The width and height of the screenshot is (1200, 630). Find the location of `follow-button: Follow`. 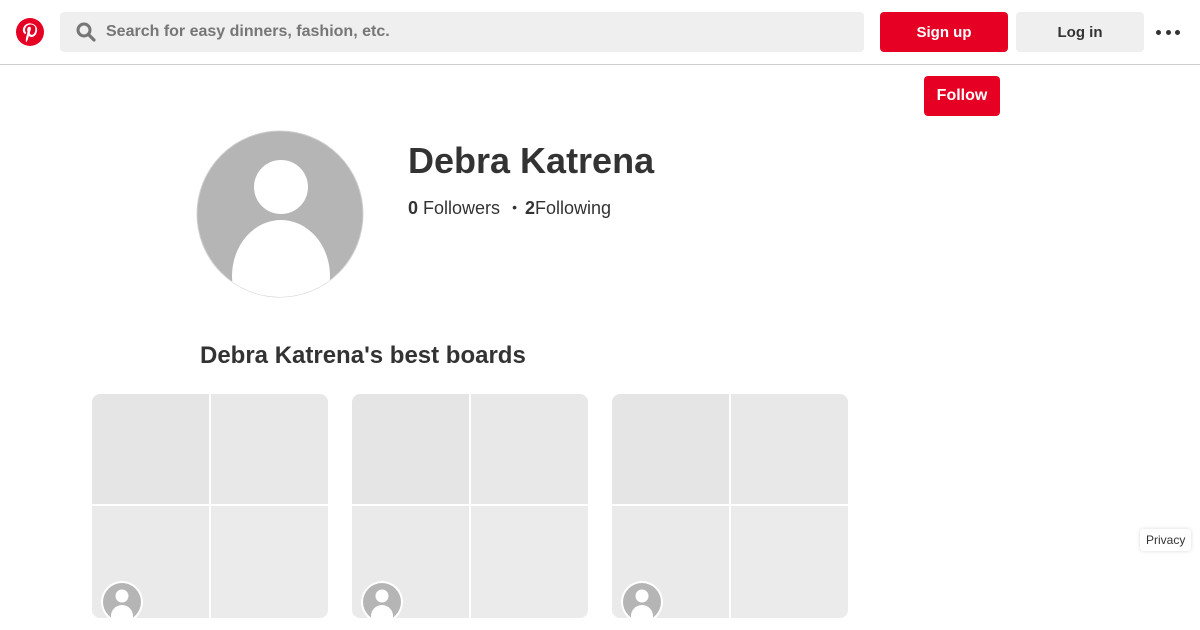

follow-button: Follow is located at coordinates (962, 96).